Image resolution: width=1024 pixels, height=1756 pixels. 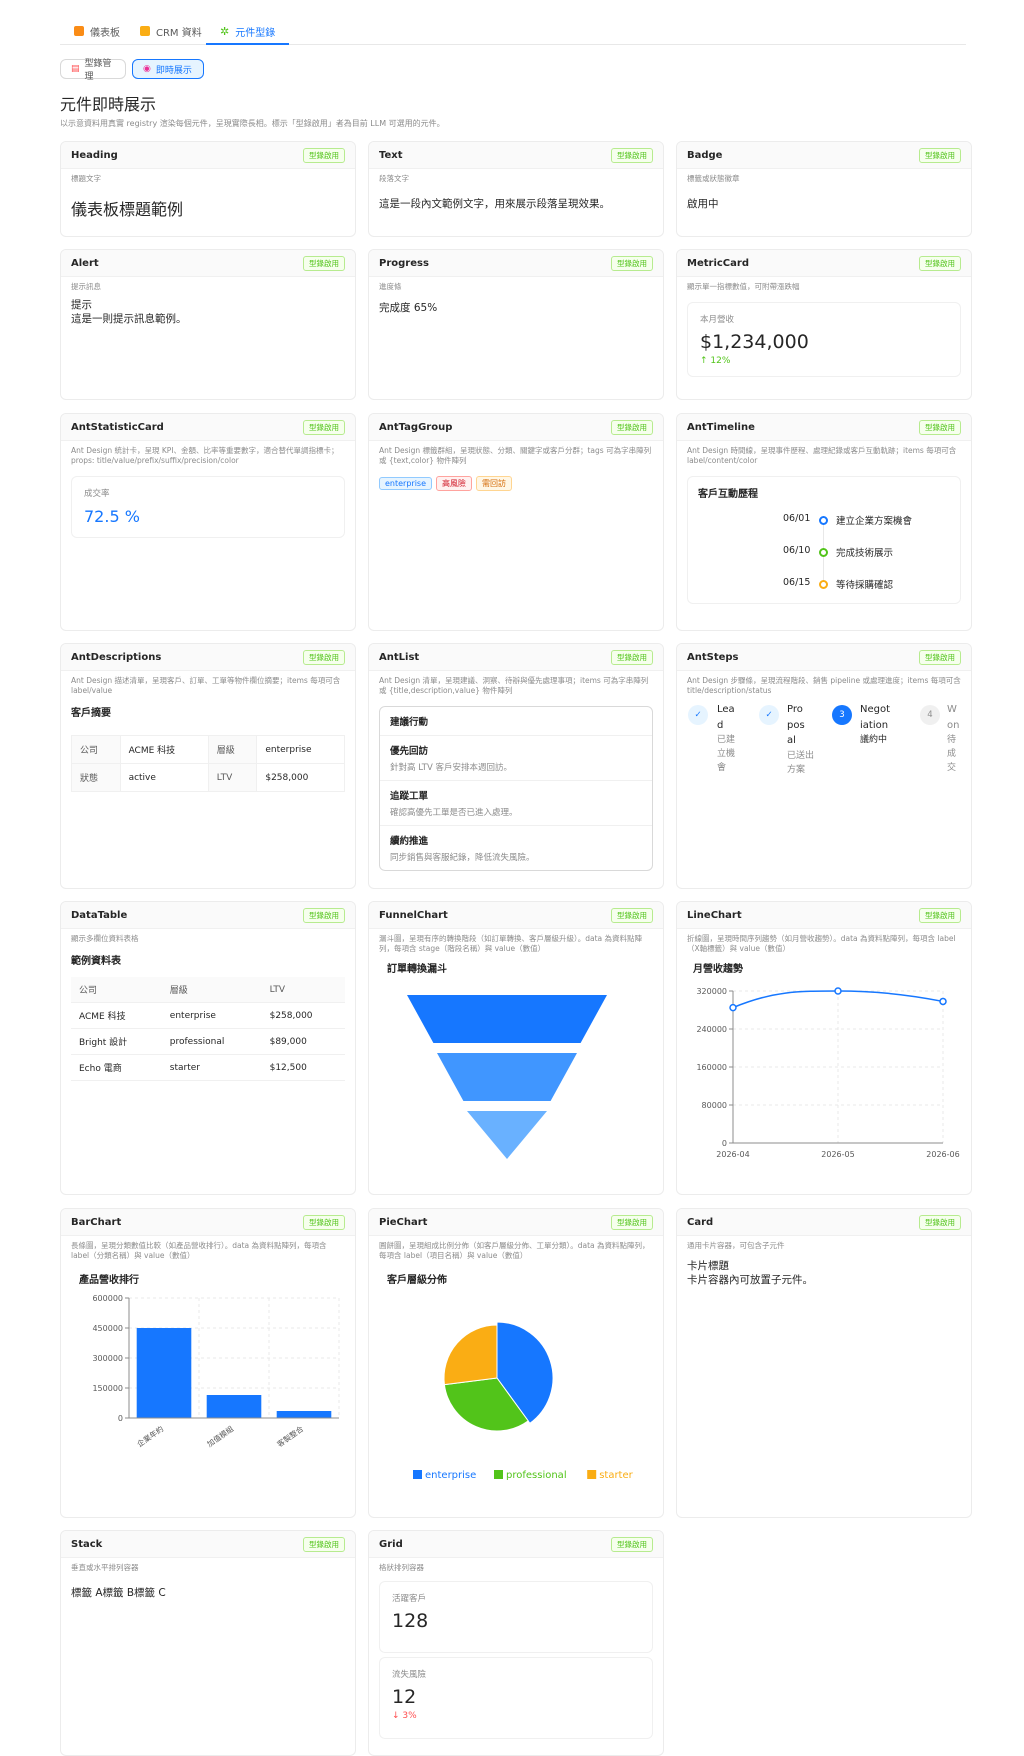 I want to click on step-desc-line: 已送出, so click(x=801, y=756).